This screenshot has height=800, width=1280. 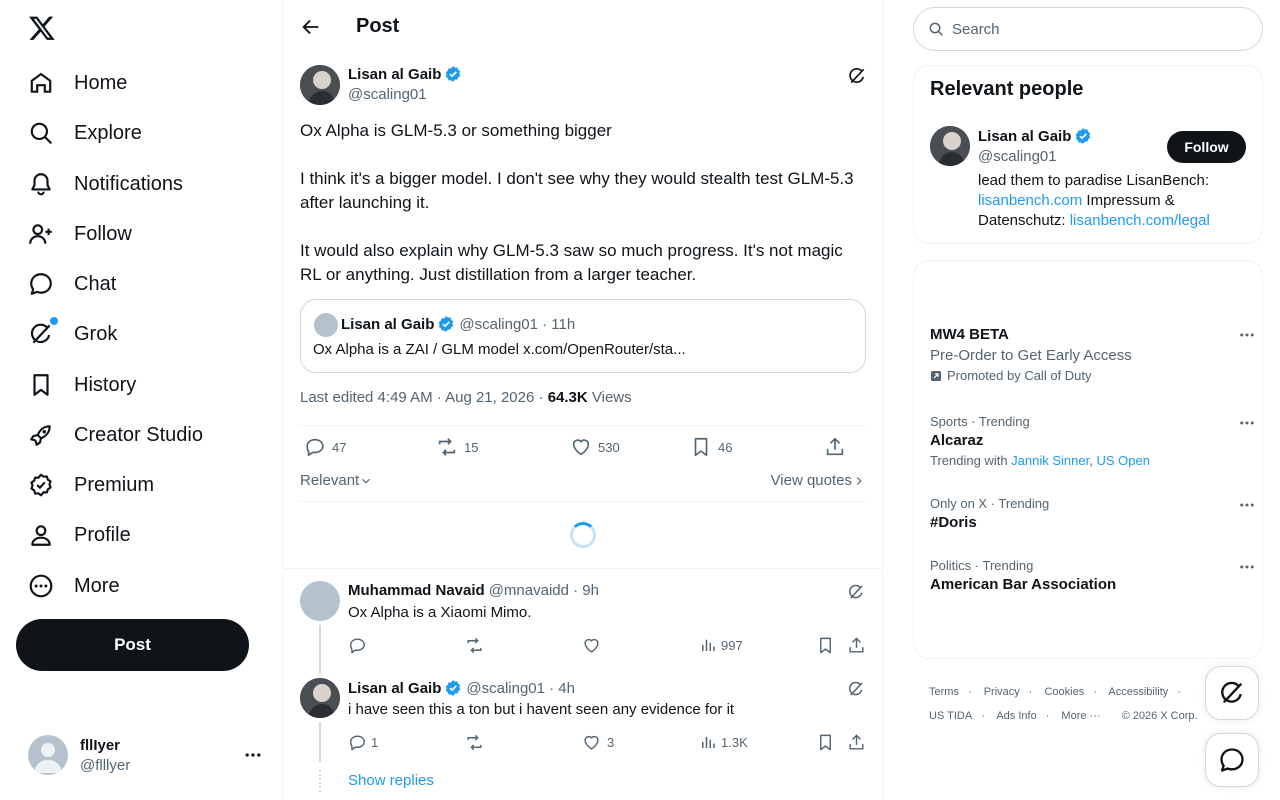 What do you see at coordinates (42, 28) in the screenshot?
I see `x-logo-icon` at bounding box center [42, 28].